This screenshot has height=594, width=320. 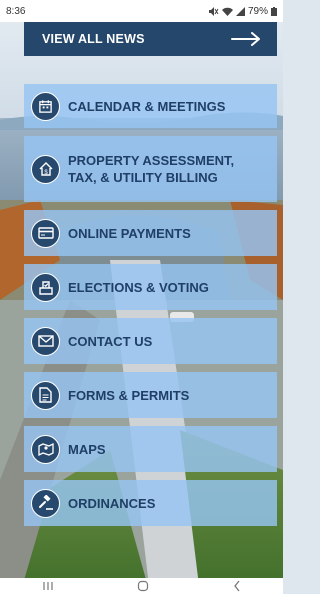 I want to click on home-icon, so click(x=143, y=586).